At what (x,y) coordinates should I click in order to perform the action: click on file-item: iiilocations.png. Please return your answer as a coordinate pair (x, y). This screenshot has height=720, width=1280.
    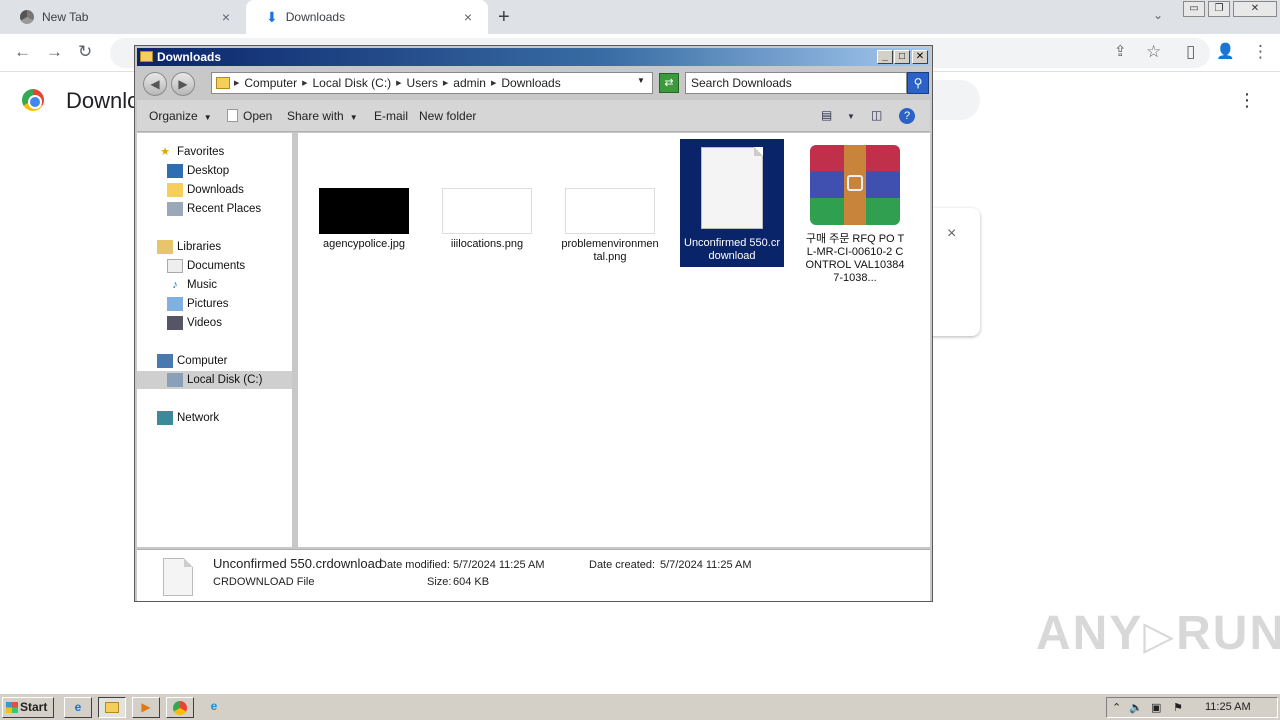
    Looking at the image, I should click on (487, 196).